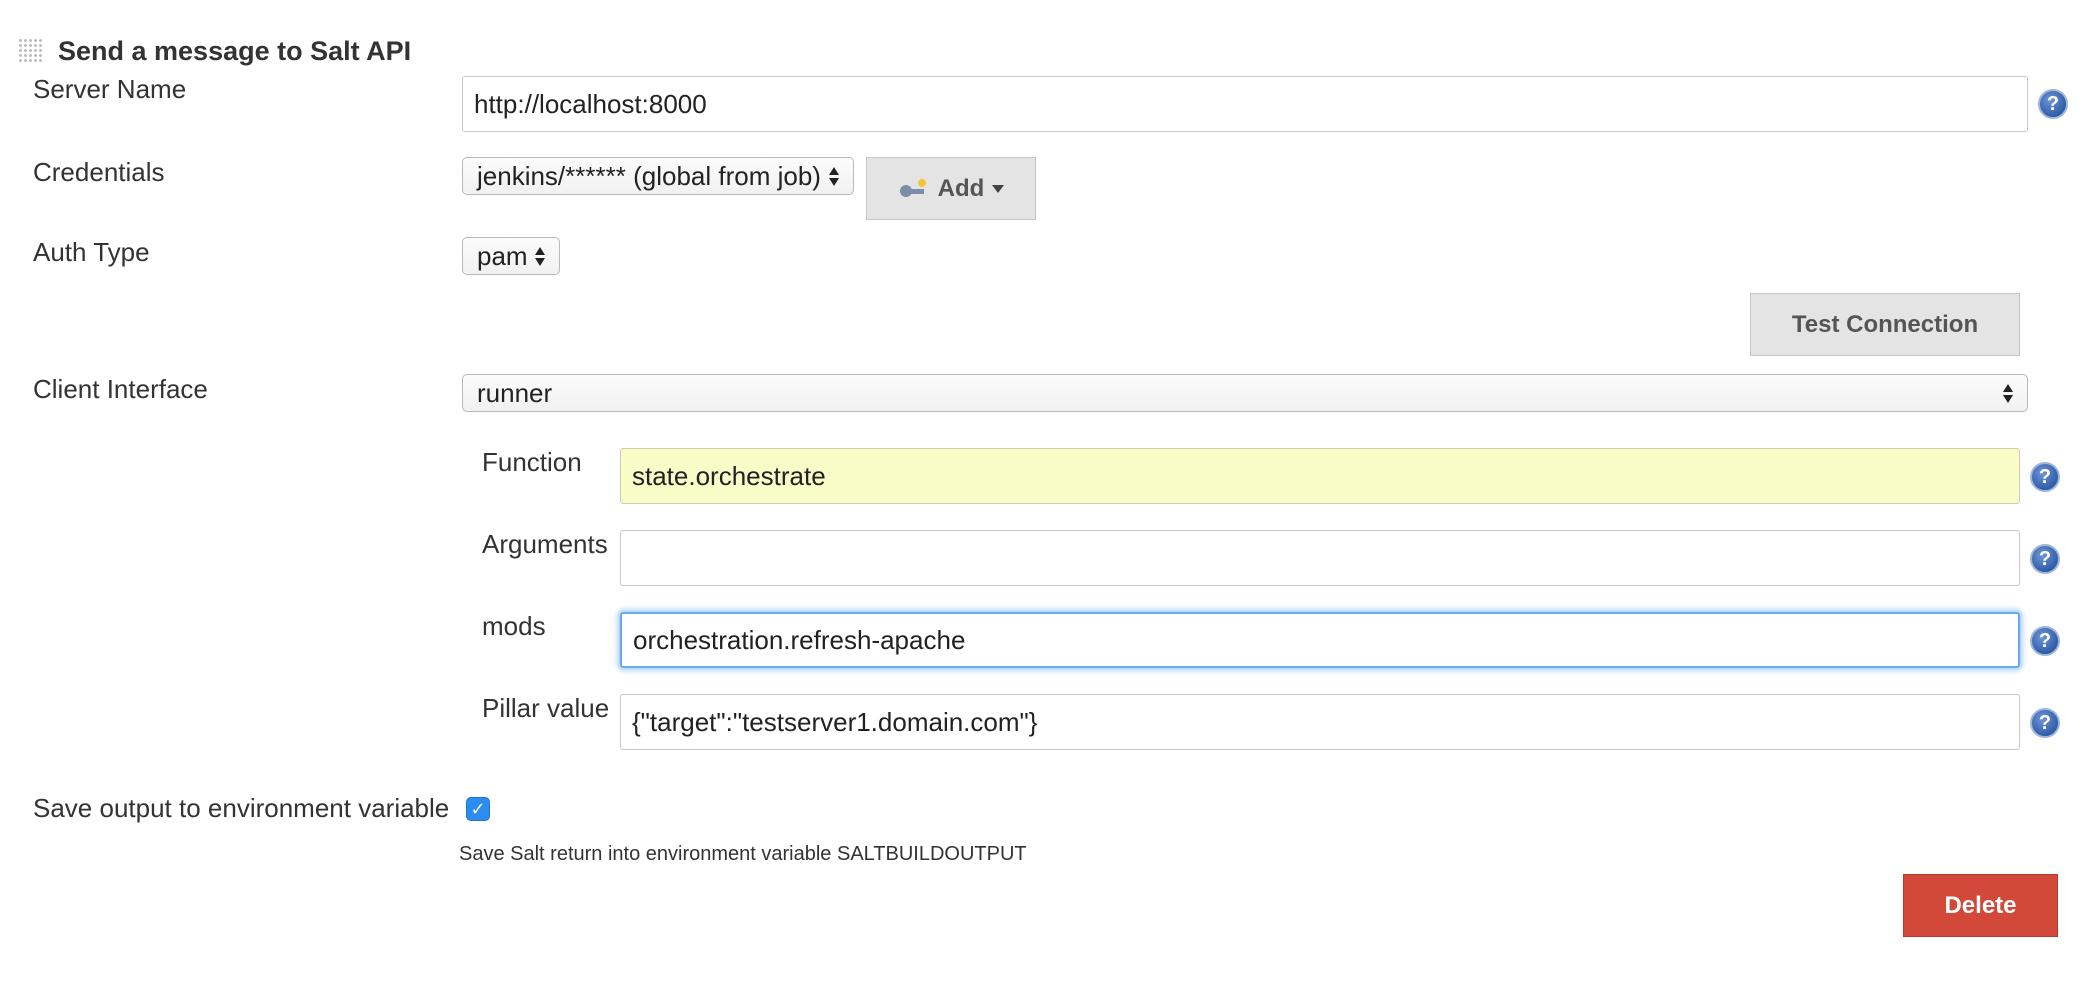 The width and height of the screenshot is (2098, 988). I want to click on function-label: Function, so click(532, 462).